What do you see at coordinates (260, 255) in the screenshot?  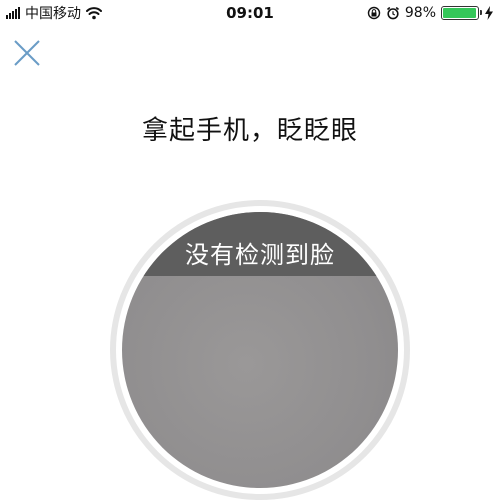 I see `scan-status-message: 没有检测到脸` at bounding box center [260, 255].